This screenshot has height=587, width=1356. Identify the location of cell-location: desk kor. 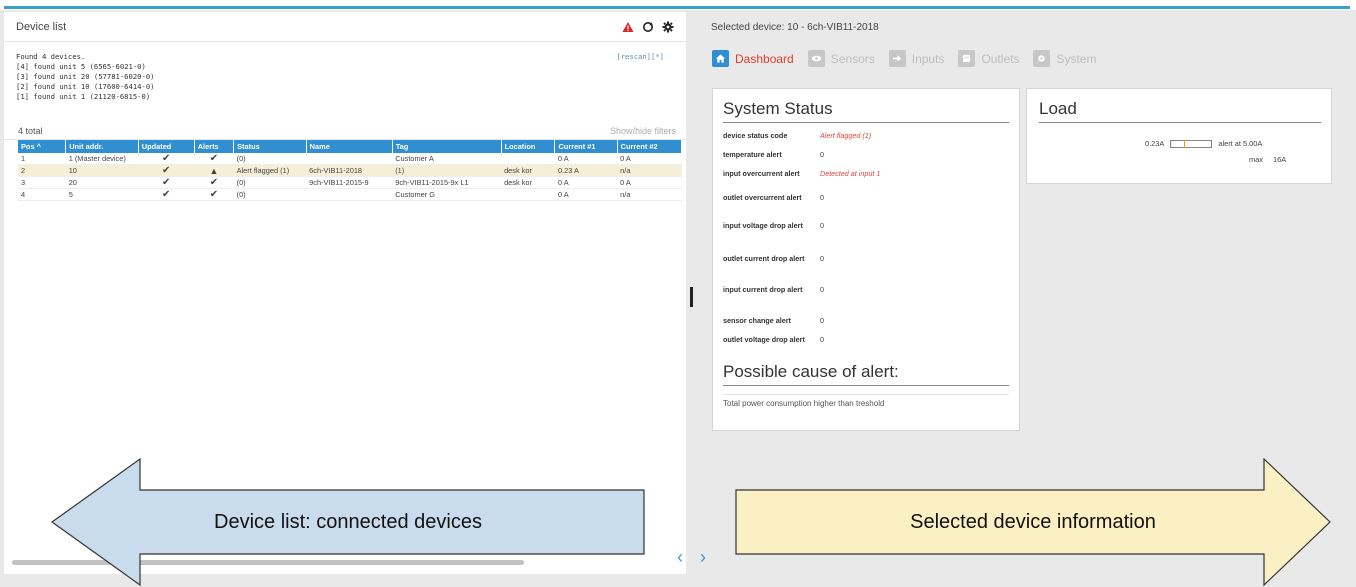
(528, 182).